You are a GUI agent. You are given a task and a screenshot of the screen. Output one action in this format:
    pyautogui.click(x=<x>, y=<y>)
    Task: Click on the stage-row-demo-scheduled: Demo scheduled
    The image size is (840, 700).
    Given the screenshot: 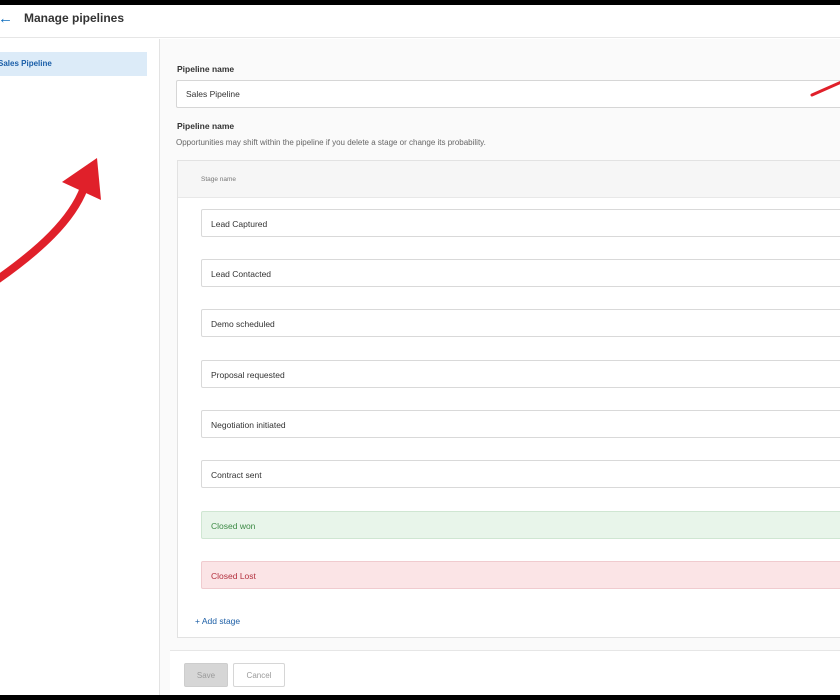 What is the action you would take?
    pyautogui.click(x=520, y=323)
    